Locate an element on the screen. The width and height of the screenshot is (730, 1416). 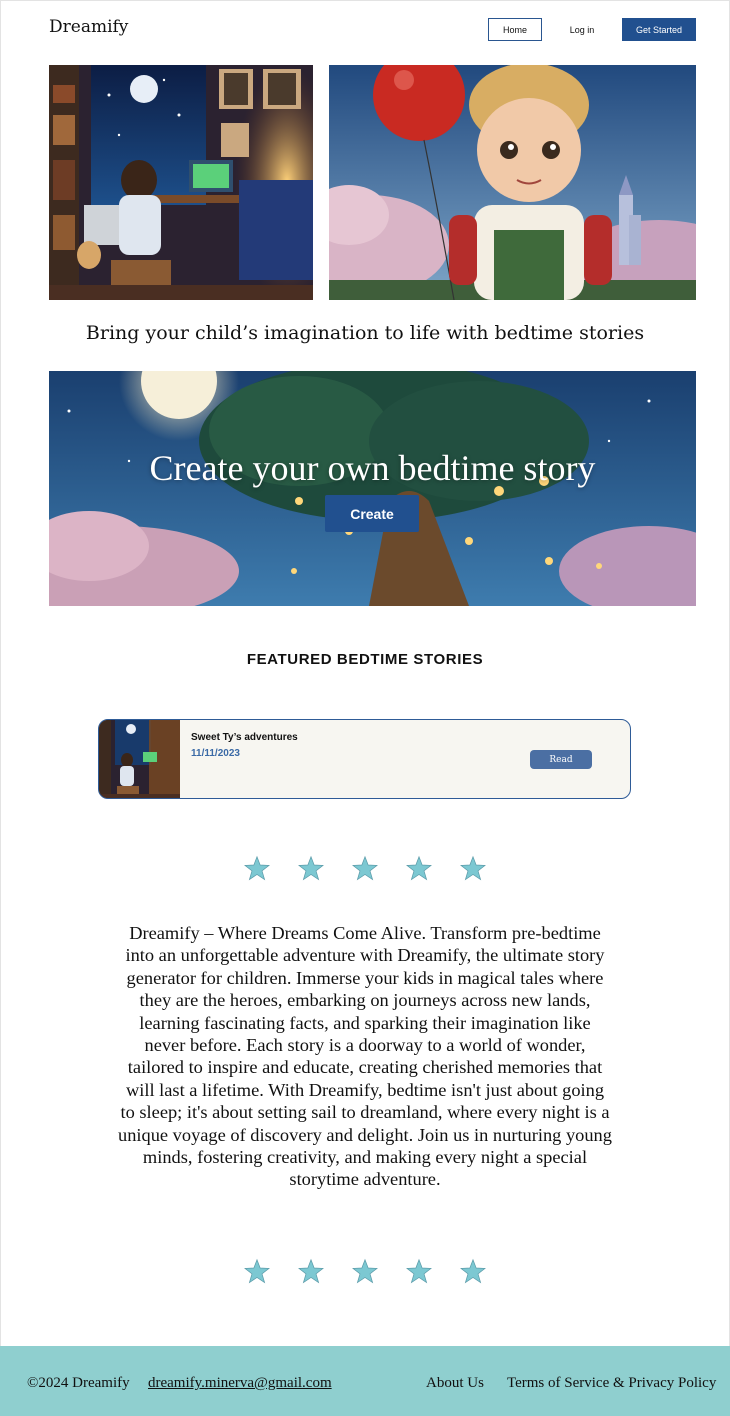
story-card: Sweet Ty’s adventures 11/11/2023 Read is located at coordinates (364, 759).